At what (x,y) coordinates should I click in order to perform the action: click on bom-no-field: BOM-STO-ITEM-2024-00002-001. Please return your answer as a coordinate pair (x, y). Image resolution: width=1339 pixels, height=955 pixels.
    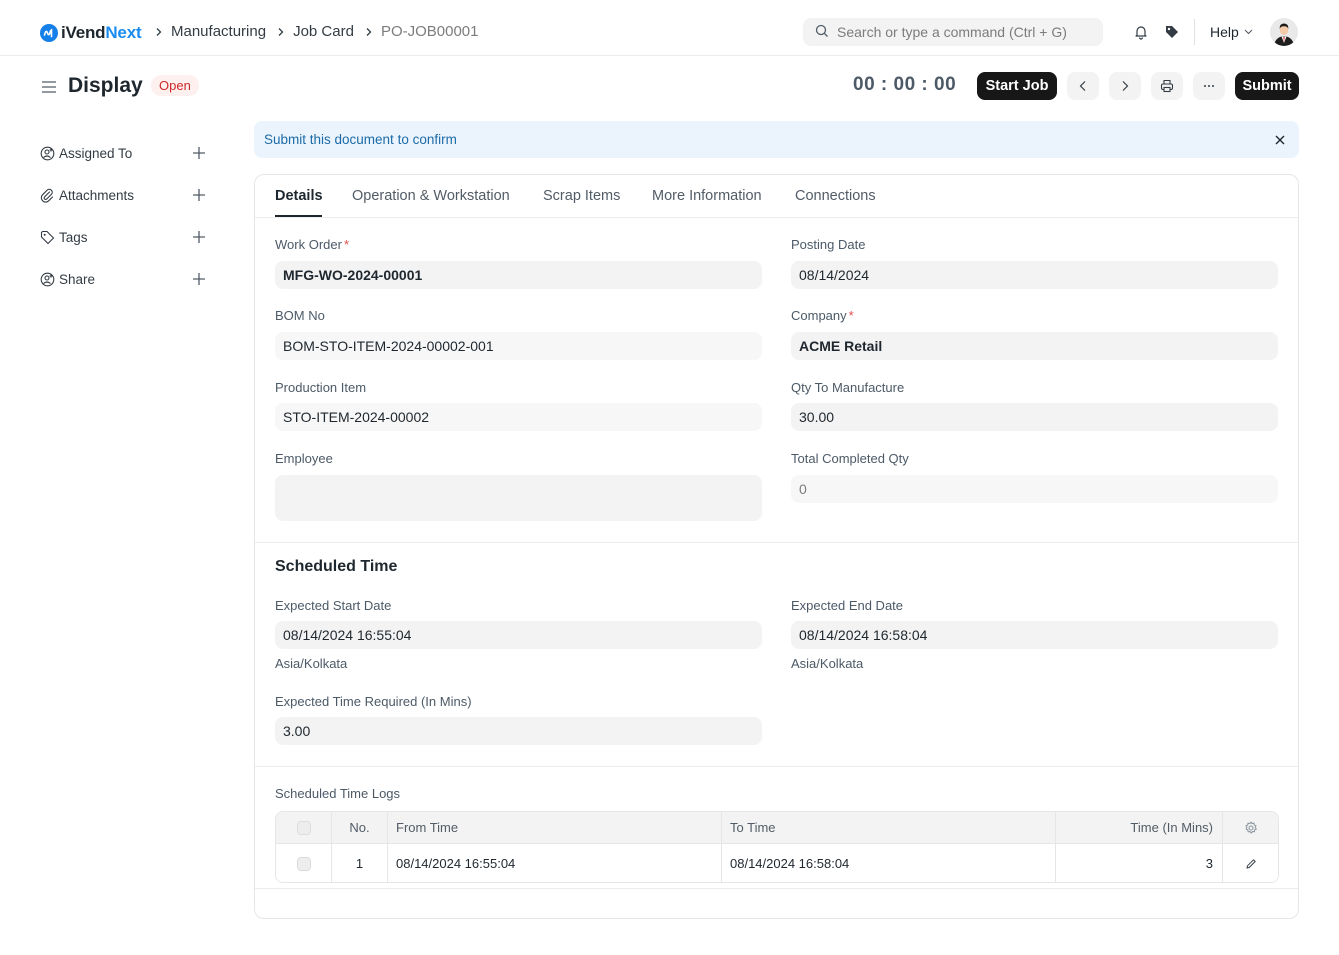
    Looking at the image, I should click on (518, 346).